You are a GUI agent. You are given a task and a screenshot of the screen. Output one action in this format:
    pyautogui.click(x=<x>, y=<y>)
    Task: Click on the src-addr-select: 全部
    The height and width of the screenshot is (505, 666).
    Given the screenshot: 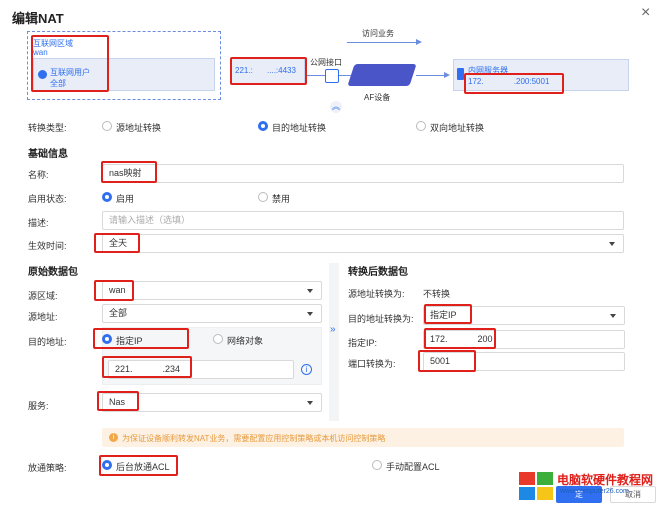 What is the action you would take?
    pyautogui.click(x=212, y=313)
    